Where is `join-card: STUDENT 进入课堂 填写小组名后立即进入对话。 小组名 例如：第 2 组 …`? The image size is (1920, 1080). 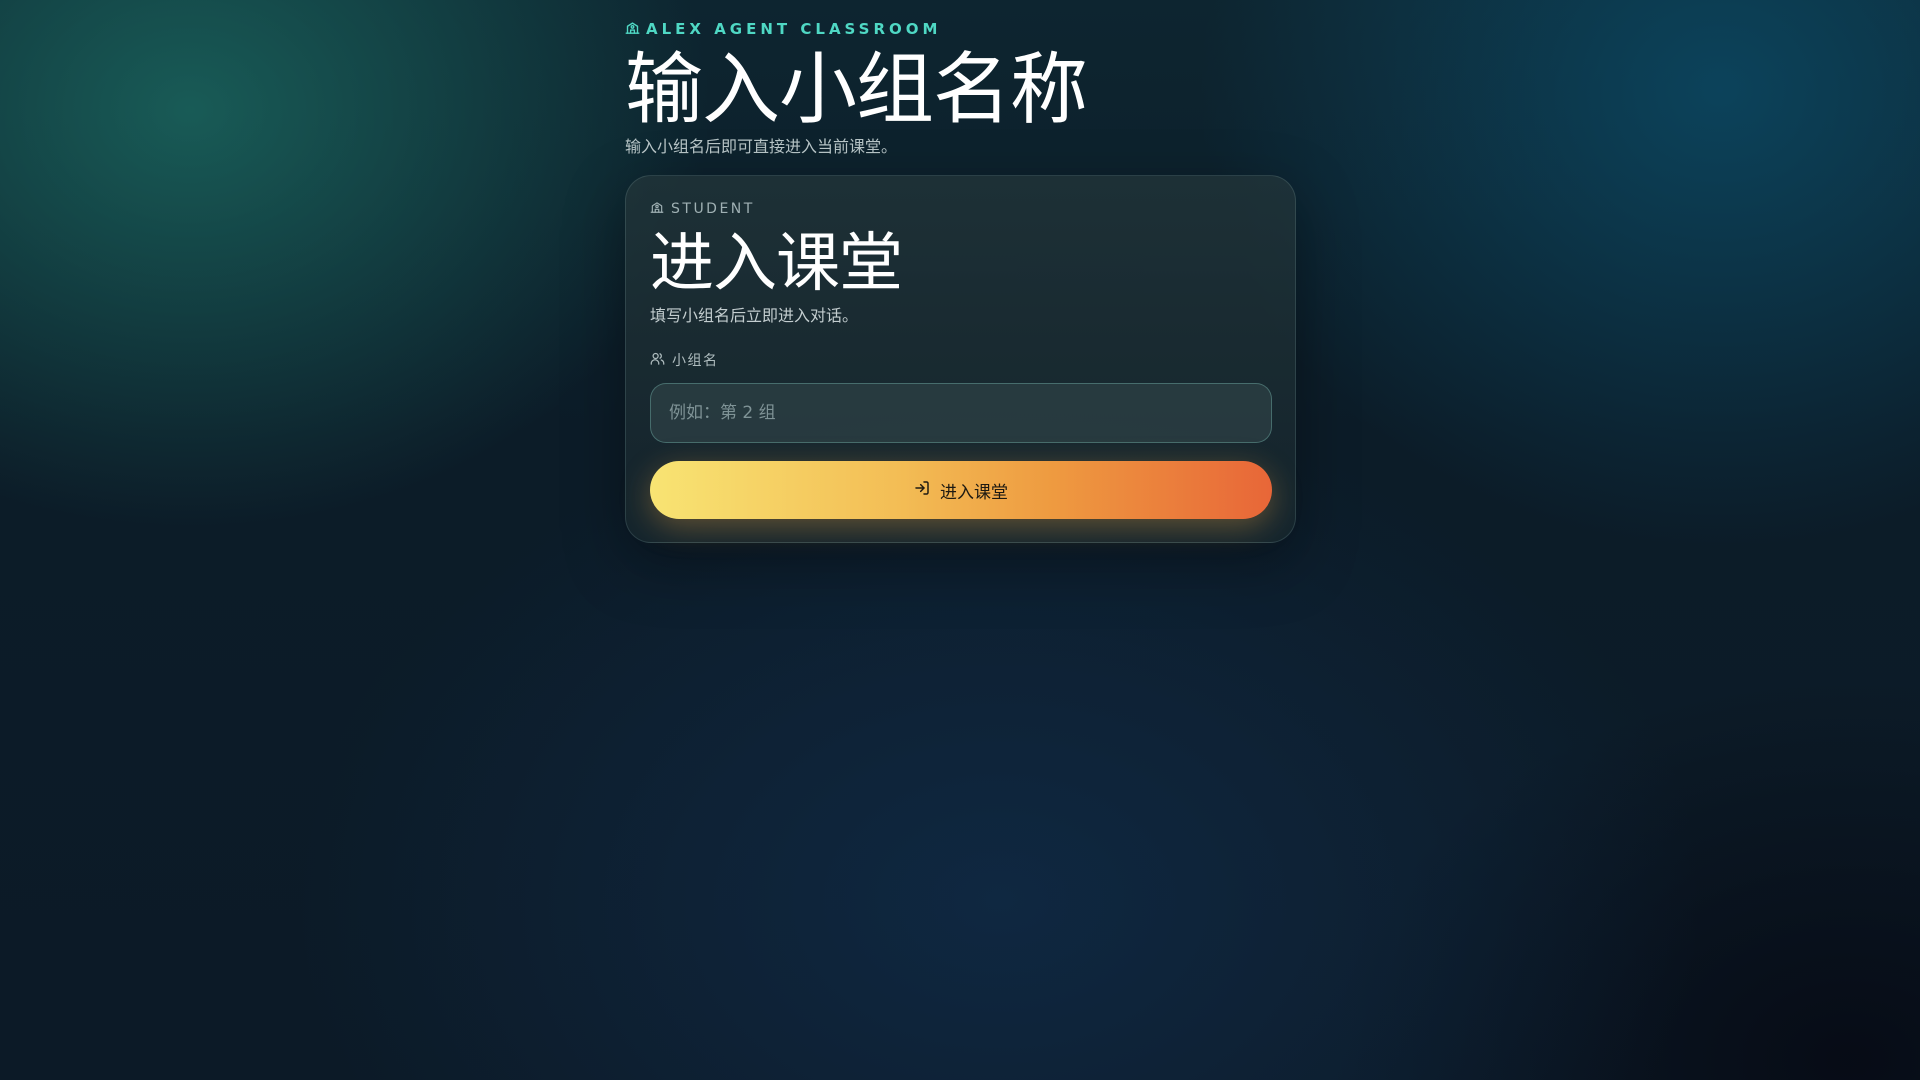
join-card: STUDENT 进入课堂 填写小组名后立即进入对话。 小组名 例如：第 2 组 … is located at coordinates (960, 359).